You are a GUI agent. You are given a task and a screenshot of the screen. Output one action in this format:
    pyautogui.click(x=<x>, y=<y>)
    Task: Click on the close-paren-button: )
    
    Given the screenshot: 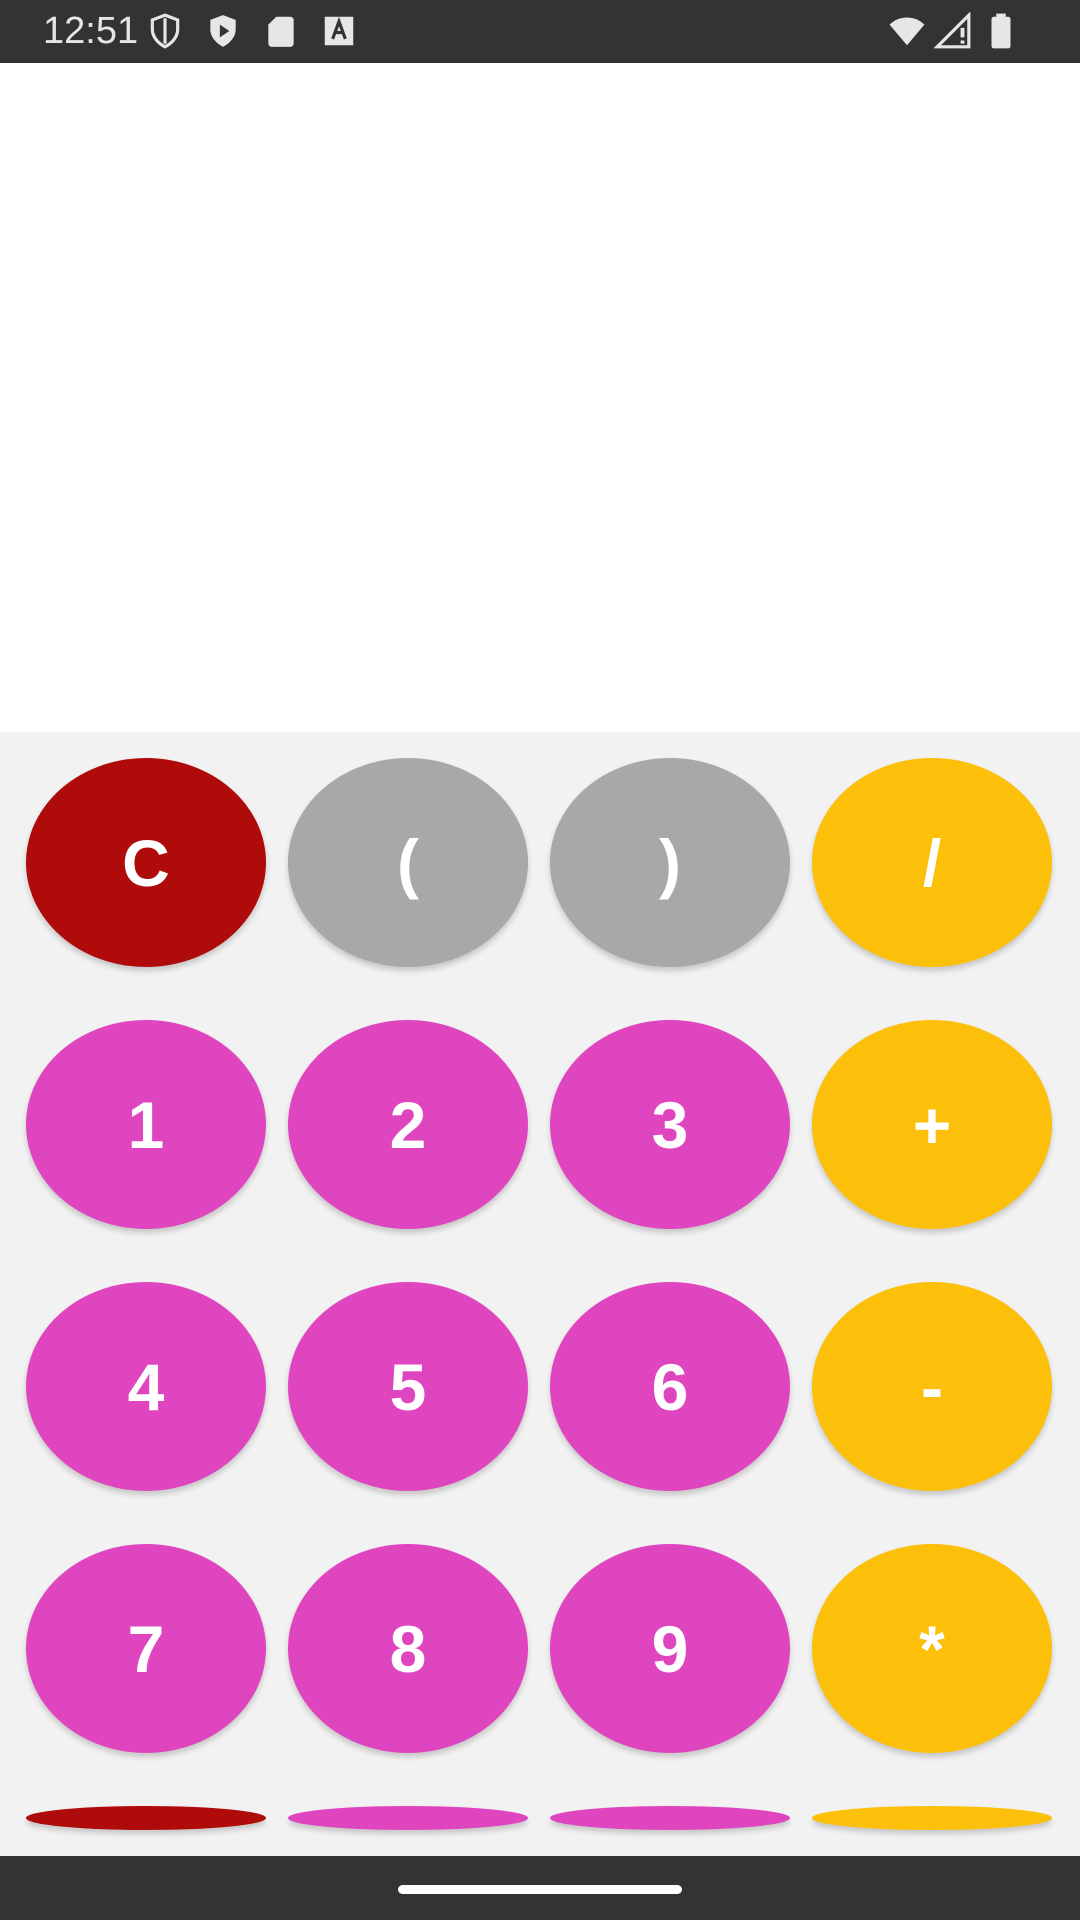 What is the action you would take?
    pyautogui.click(x=670, y=862)
    